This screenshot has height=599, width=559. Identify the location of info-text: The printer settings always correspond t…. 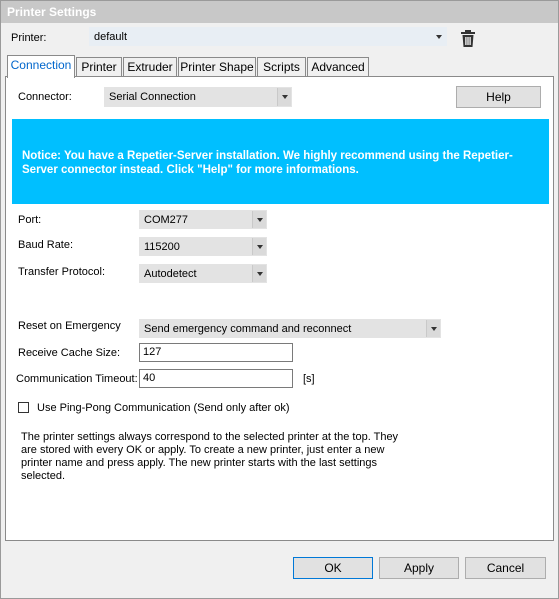
(210, 456).